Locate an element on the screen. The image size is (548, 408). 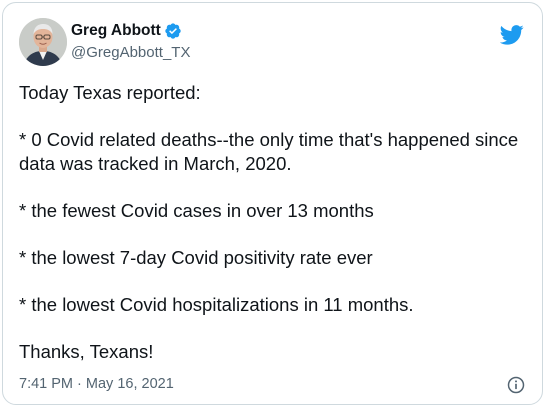
tweet-line: Today Texas reported: is located at coordinates (110, 92).